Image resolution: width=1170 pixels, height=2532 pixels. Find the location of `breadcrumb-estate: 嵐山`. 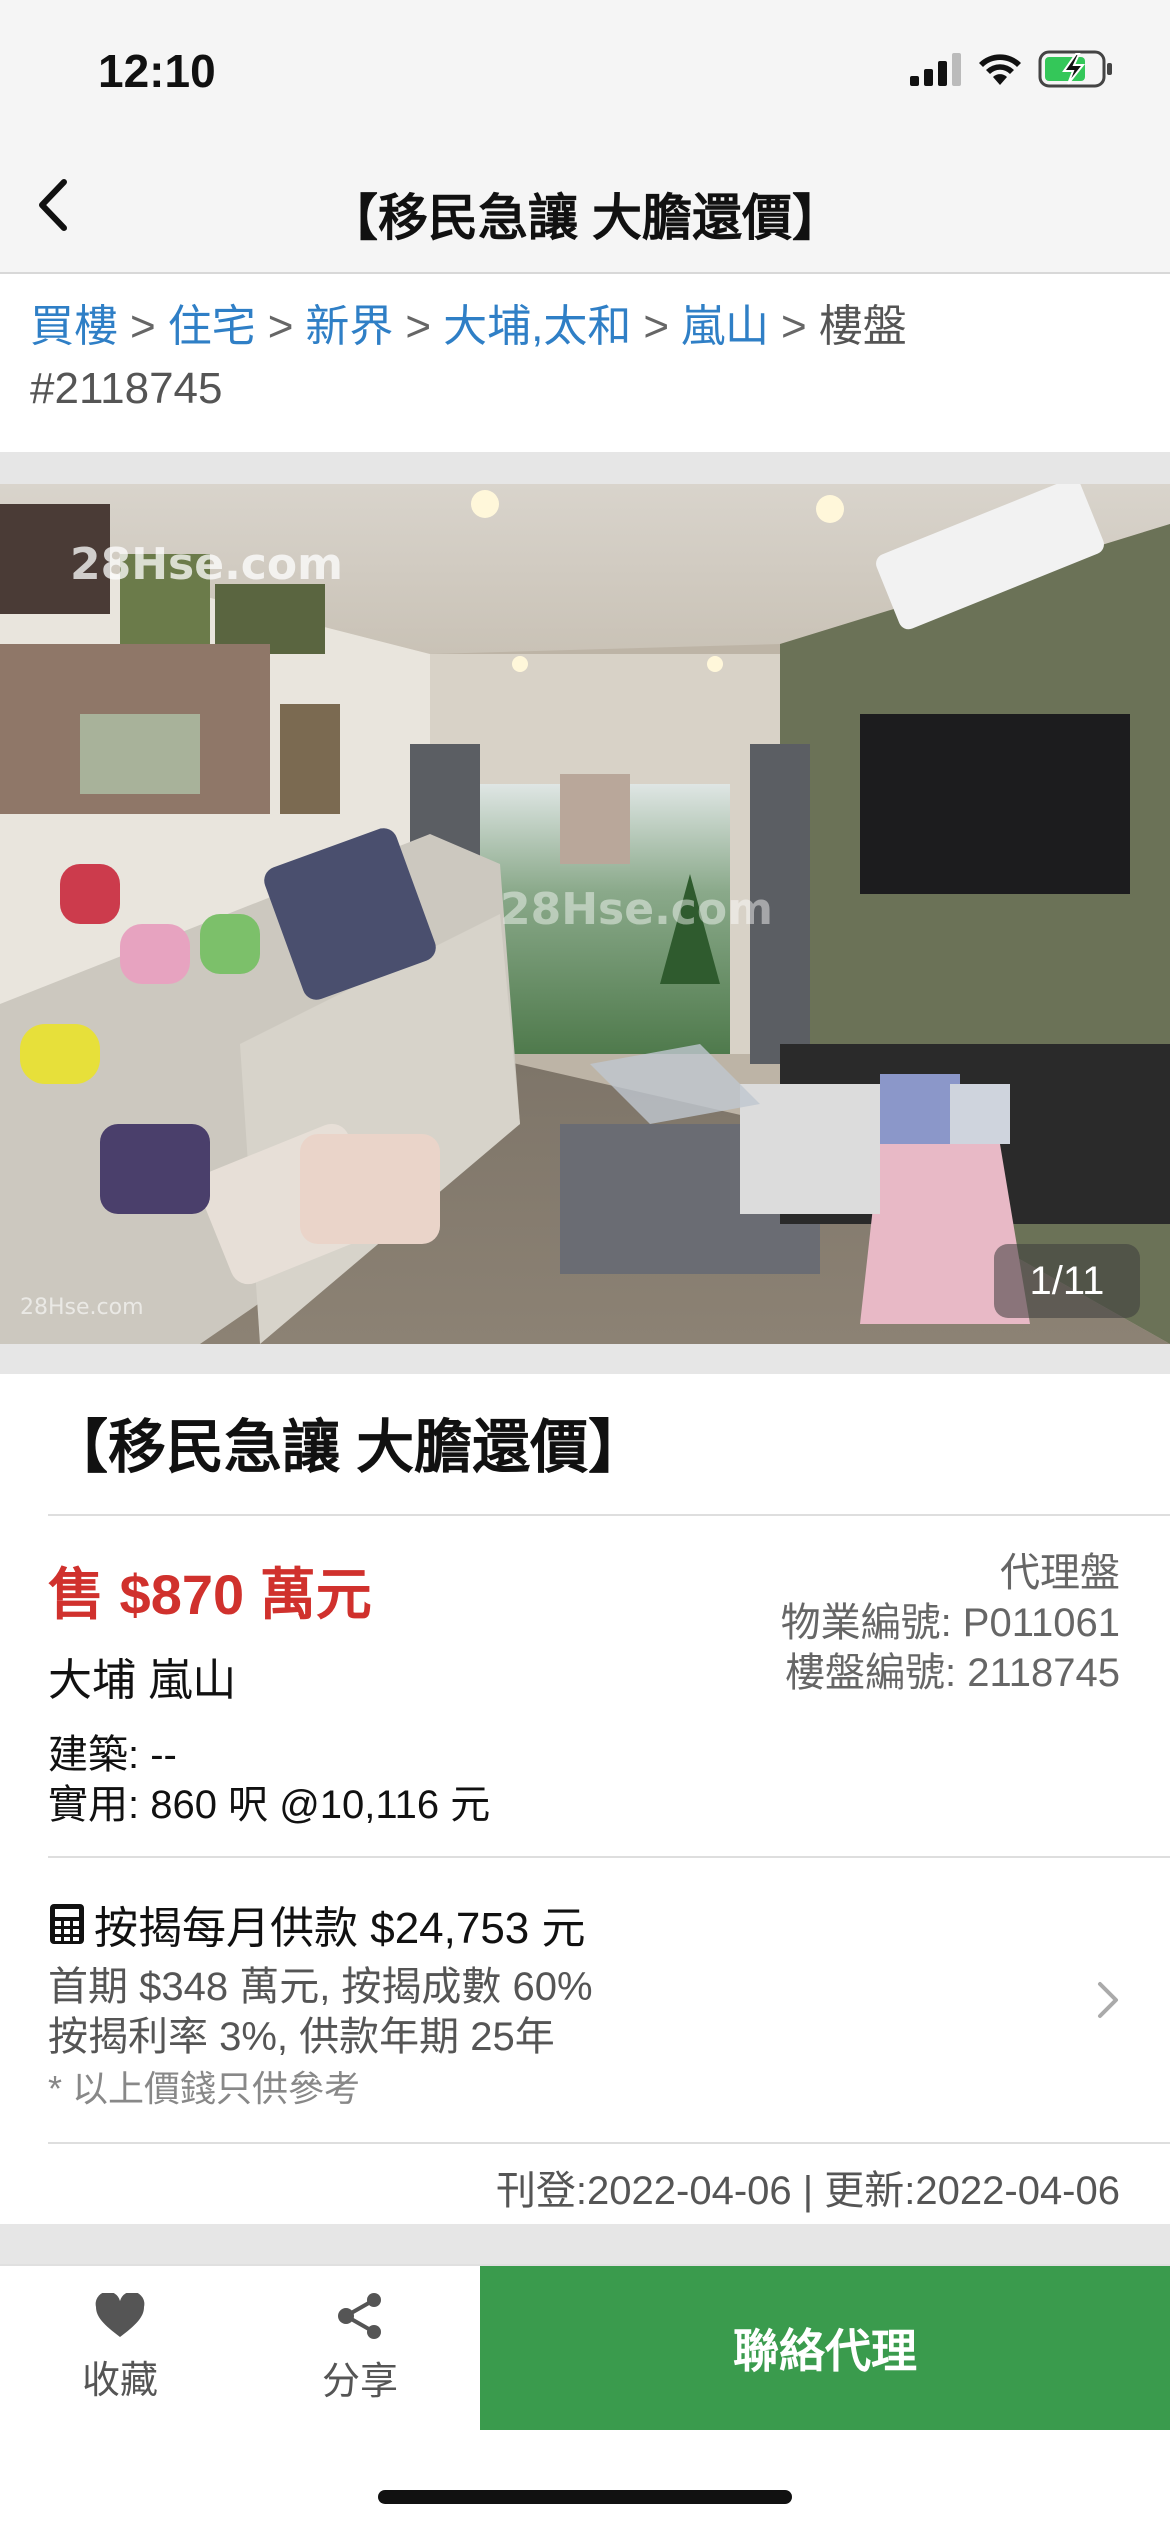

breadcrumb-estate: 嵐山 is located at coordinates (725, 326).